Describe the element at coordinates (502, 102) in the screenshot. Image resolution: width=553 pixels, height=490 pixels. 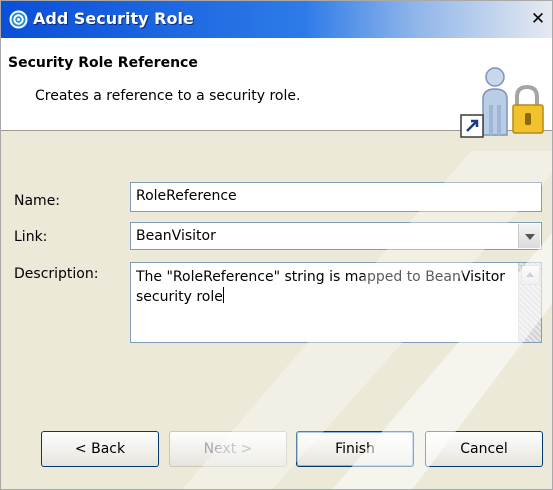
I see `security-role-lock-icon` at that location.